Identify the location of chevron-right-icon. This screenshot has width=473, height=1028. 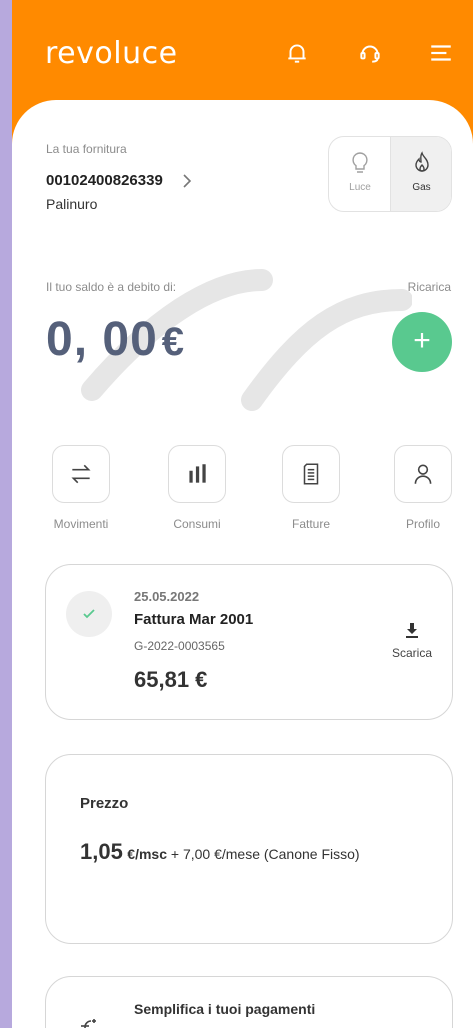
(187, 180).